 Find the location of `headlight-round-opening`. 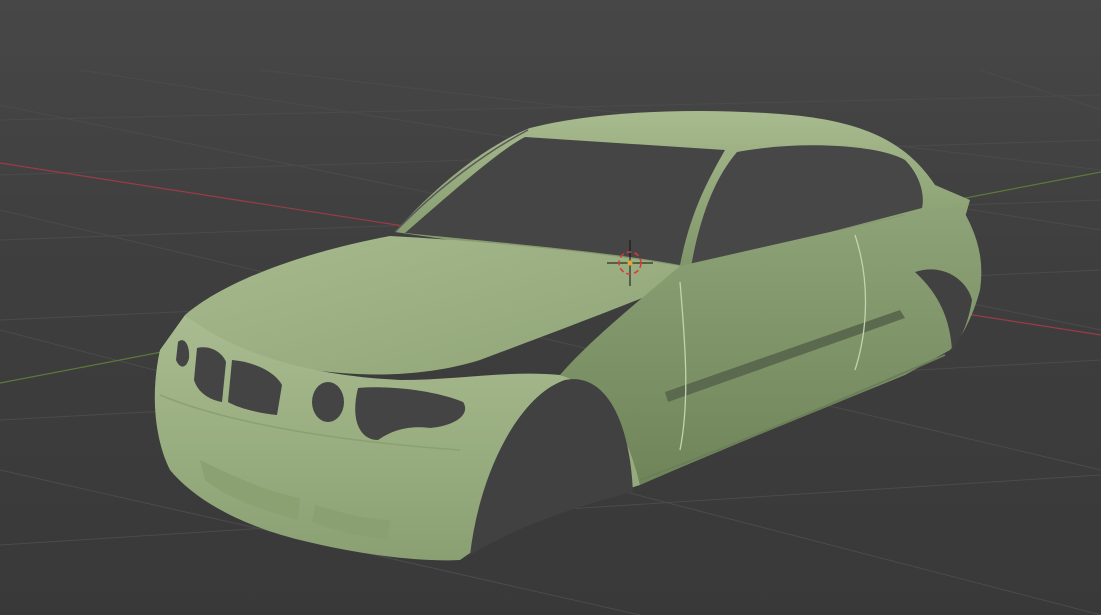

headlight-round-opening is located at coordinates (328, 402).